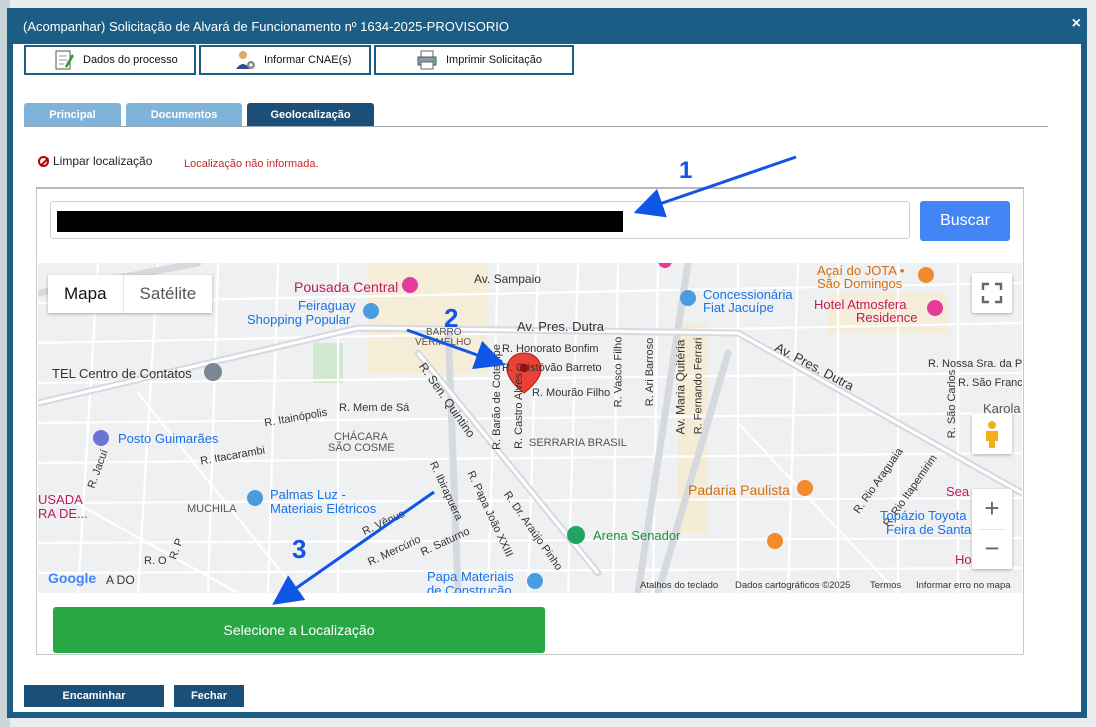 The image size is (1096, 727). I want to click on map-label: Padaria Paulista, so click(739, 490).